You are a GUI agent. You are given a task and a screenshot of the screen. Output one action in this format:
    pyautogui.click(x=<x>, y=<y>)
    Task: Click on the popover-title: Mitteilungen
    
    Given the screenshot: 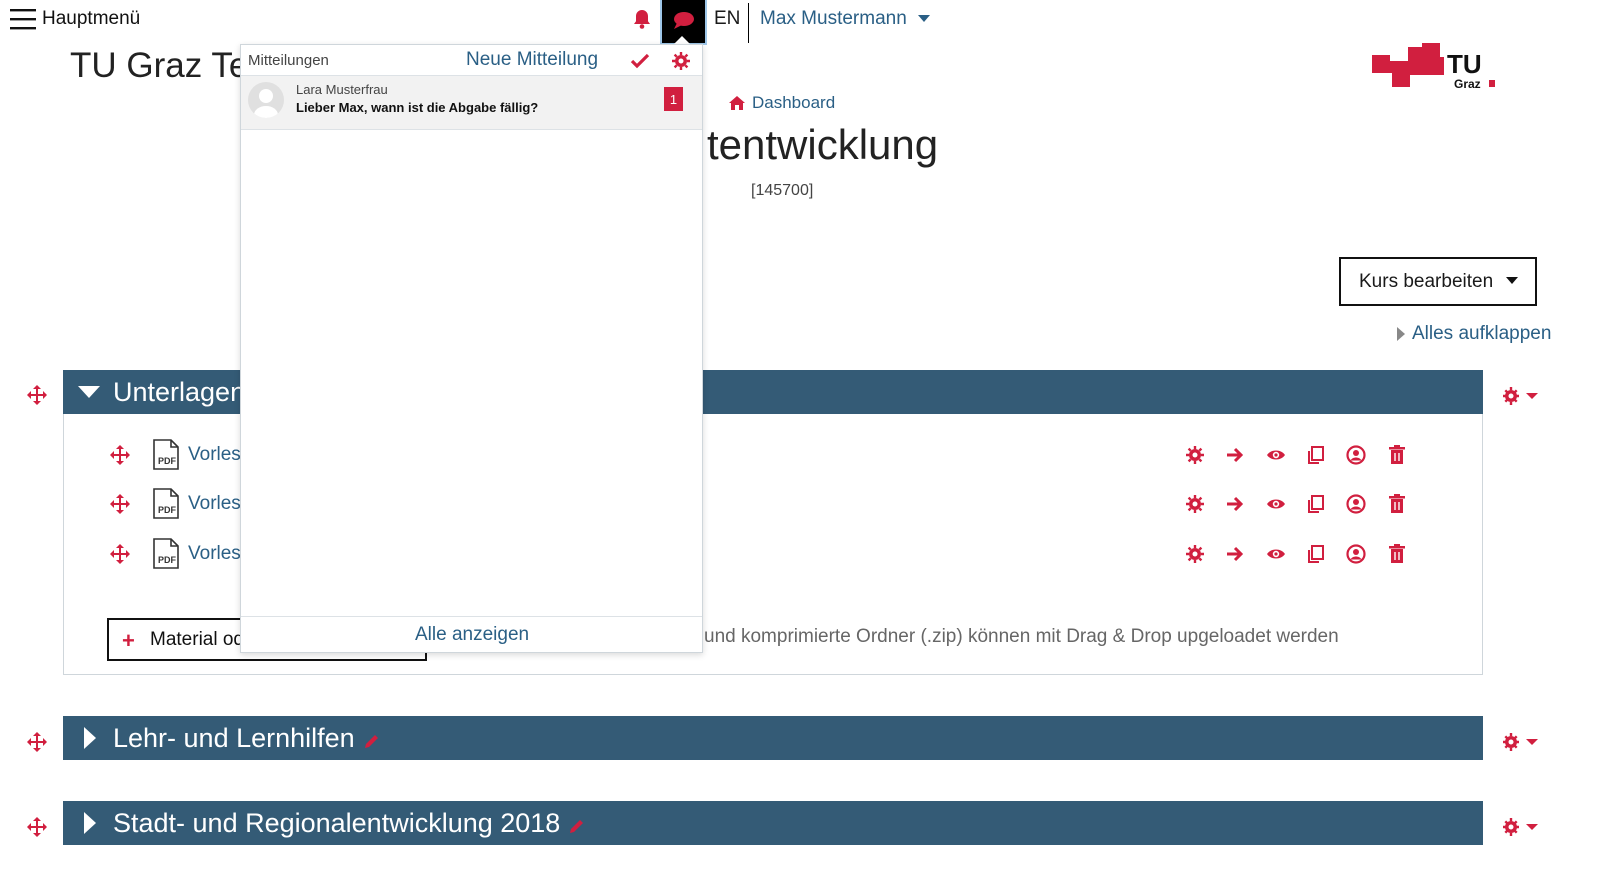 What is the action you would take?
    pyautogui.click(x=288, y=60)
    